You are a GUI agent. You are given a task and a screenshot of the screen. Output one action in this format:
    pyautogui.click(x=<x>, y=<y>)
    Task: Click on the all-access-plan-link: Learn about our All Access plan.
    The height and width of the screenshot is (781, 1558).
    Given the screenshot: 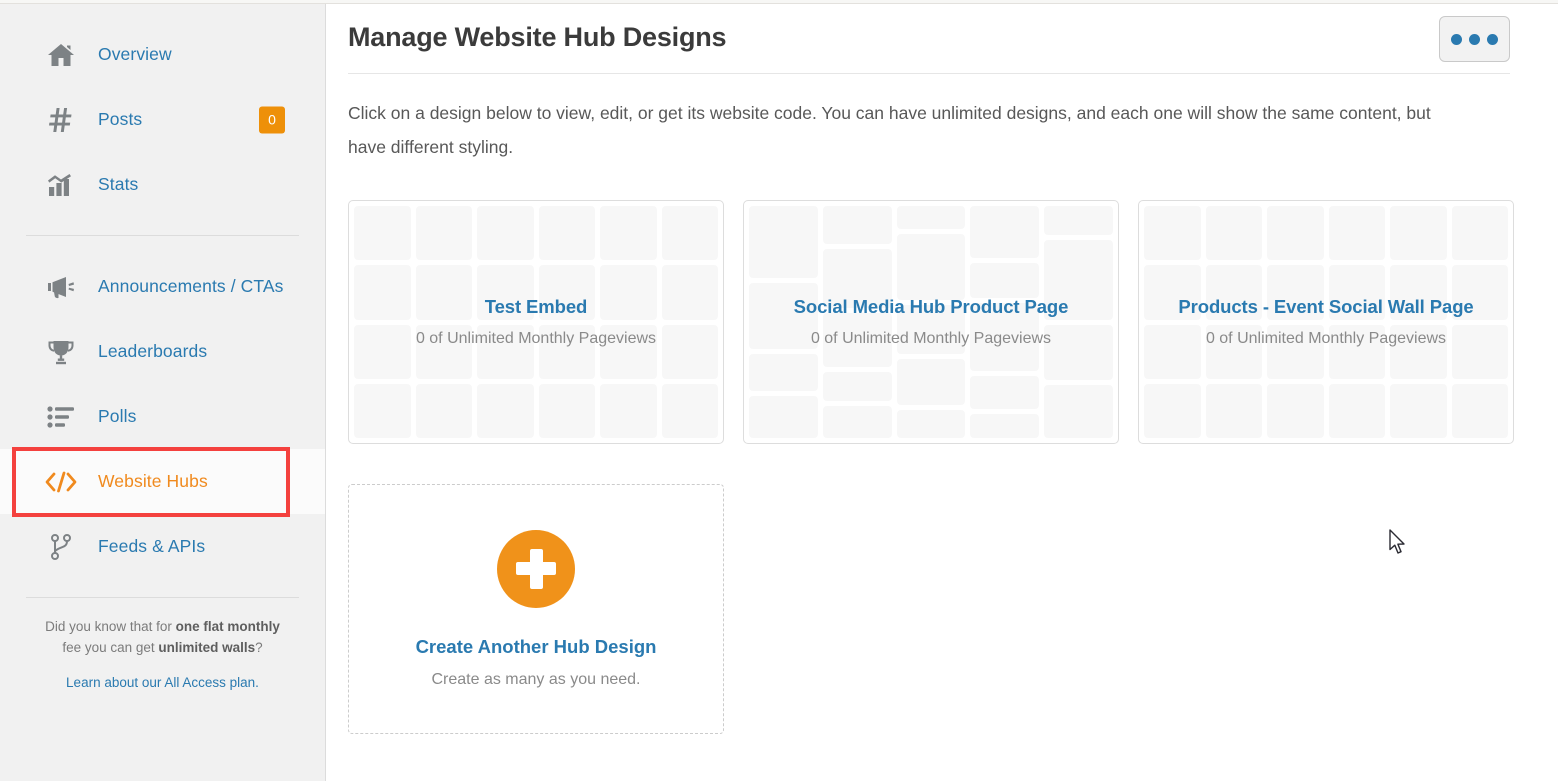 What is the action you would take?
    pyautogui.click(x=162, y=682)
    